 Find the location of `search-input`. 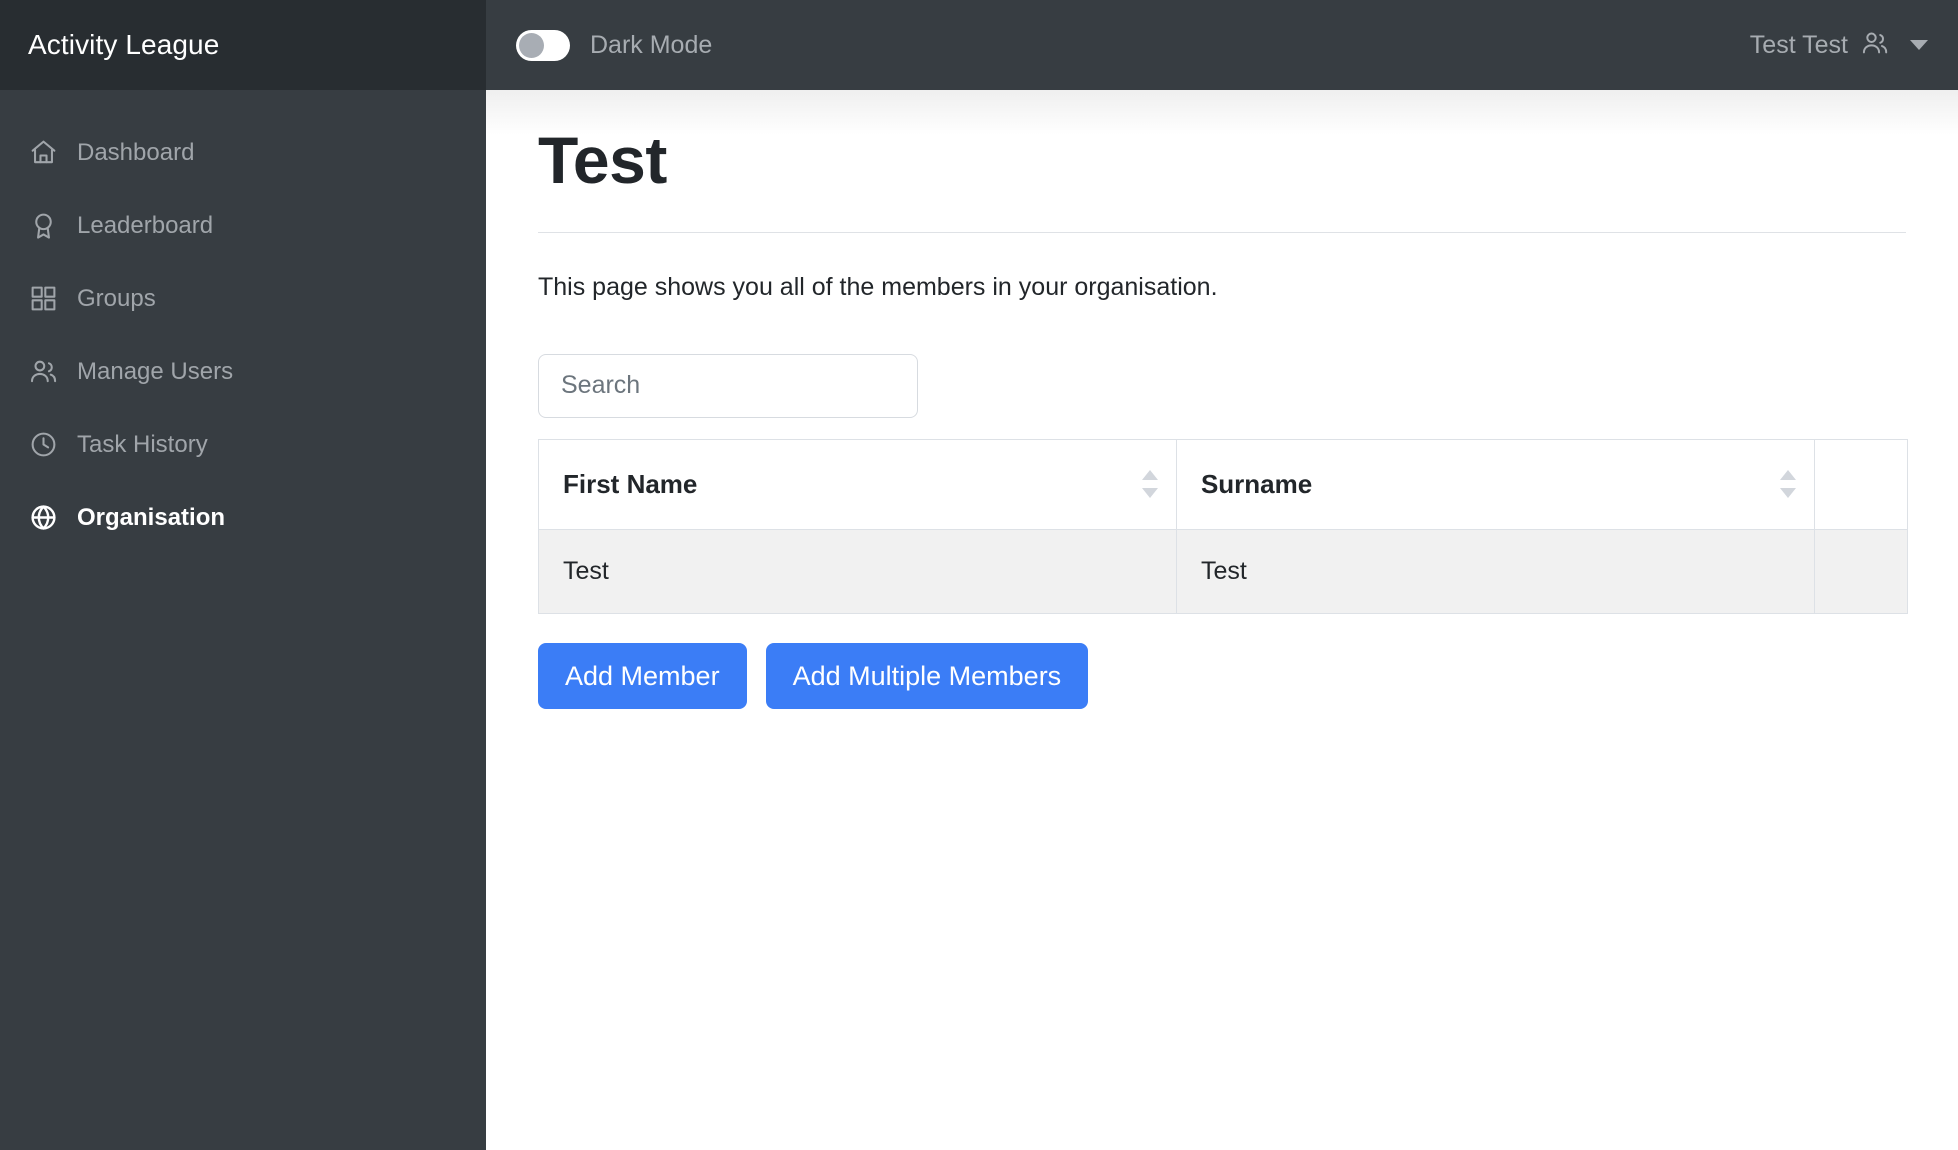

search-input is located at coordinates (728, 385).